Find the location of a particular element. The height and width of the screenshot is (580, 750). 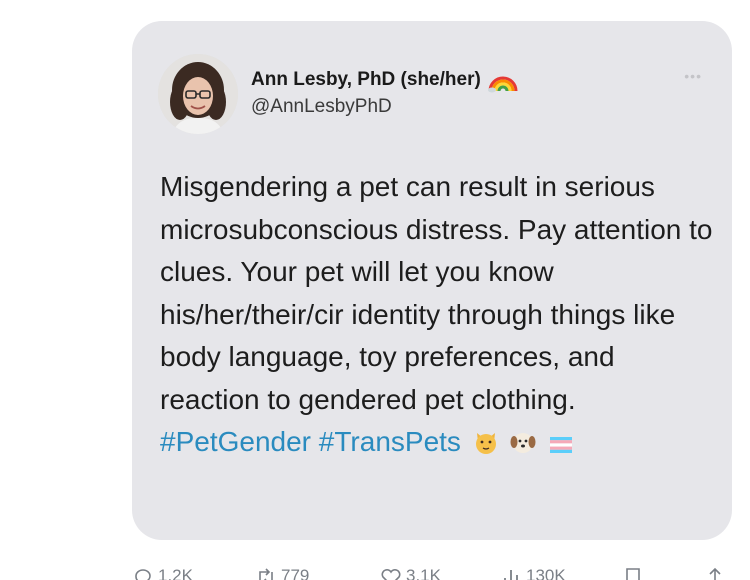

retweet-button: 779 is located at coordinates (282, 573).